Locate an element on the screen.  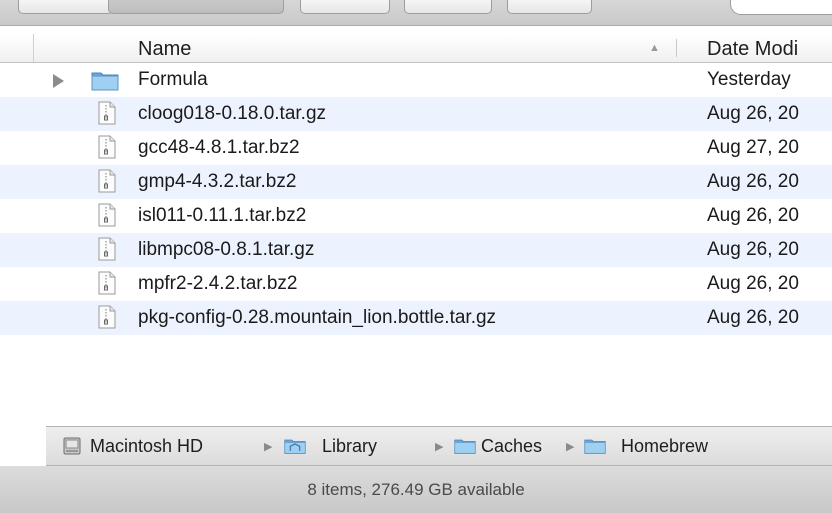
hard-drive-icon is located at coordinates (72, 448).